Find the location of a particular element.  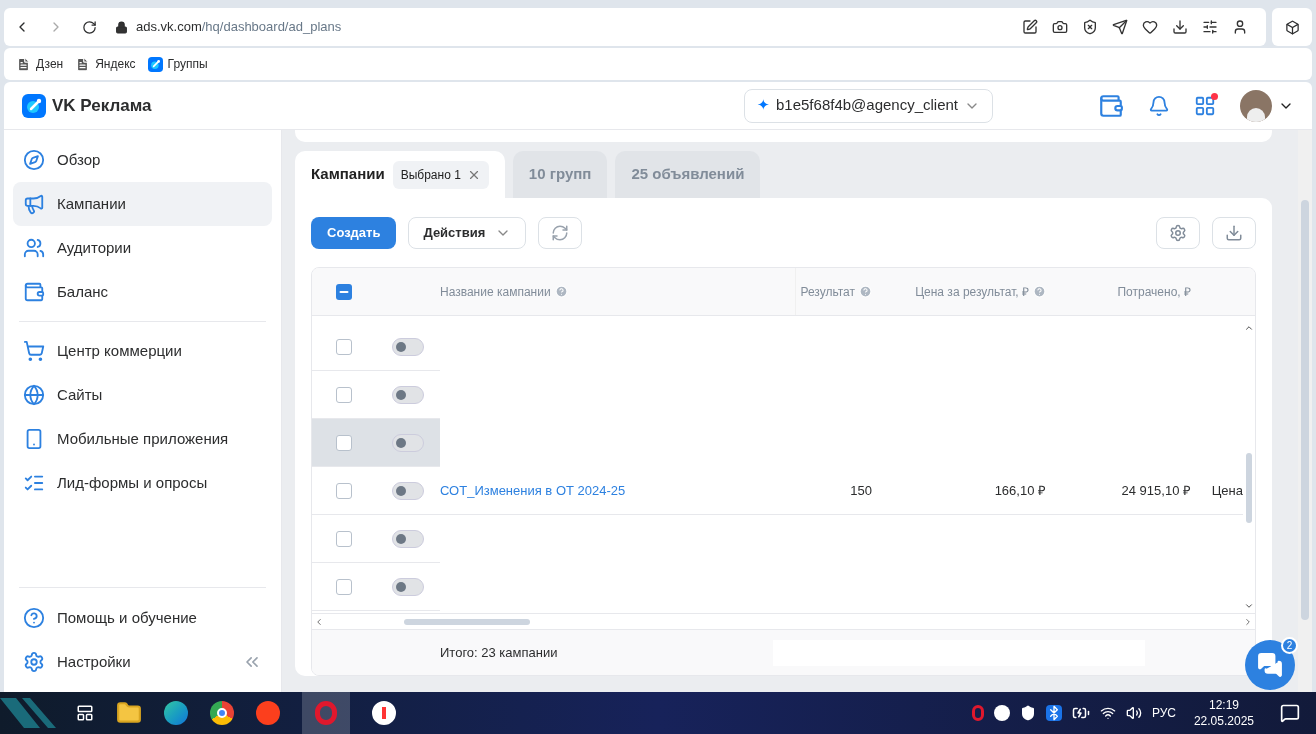

yandex-tray-icon is located at coordinates (1001, 713).